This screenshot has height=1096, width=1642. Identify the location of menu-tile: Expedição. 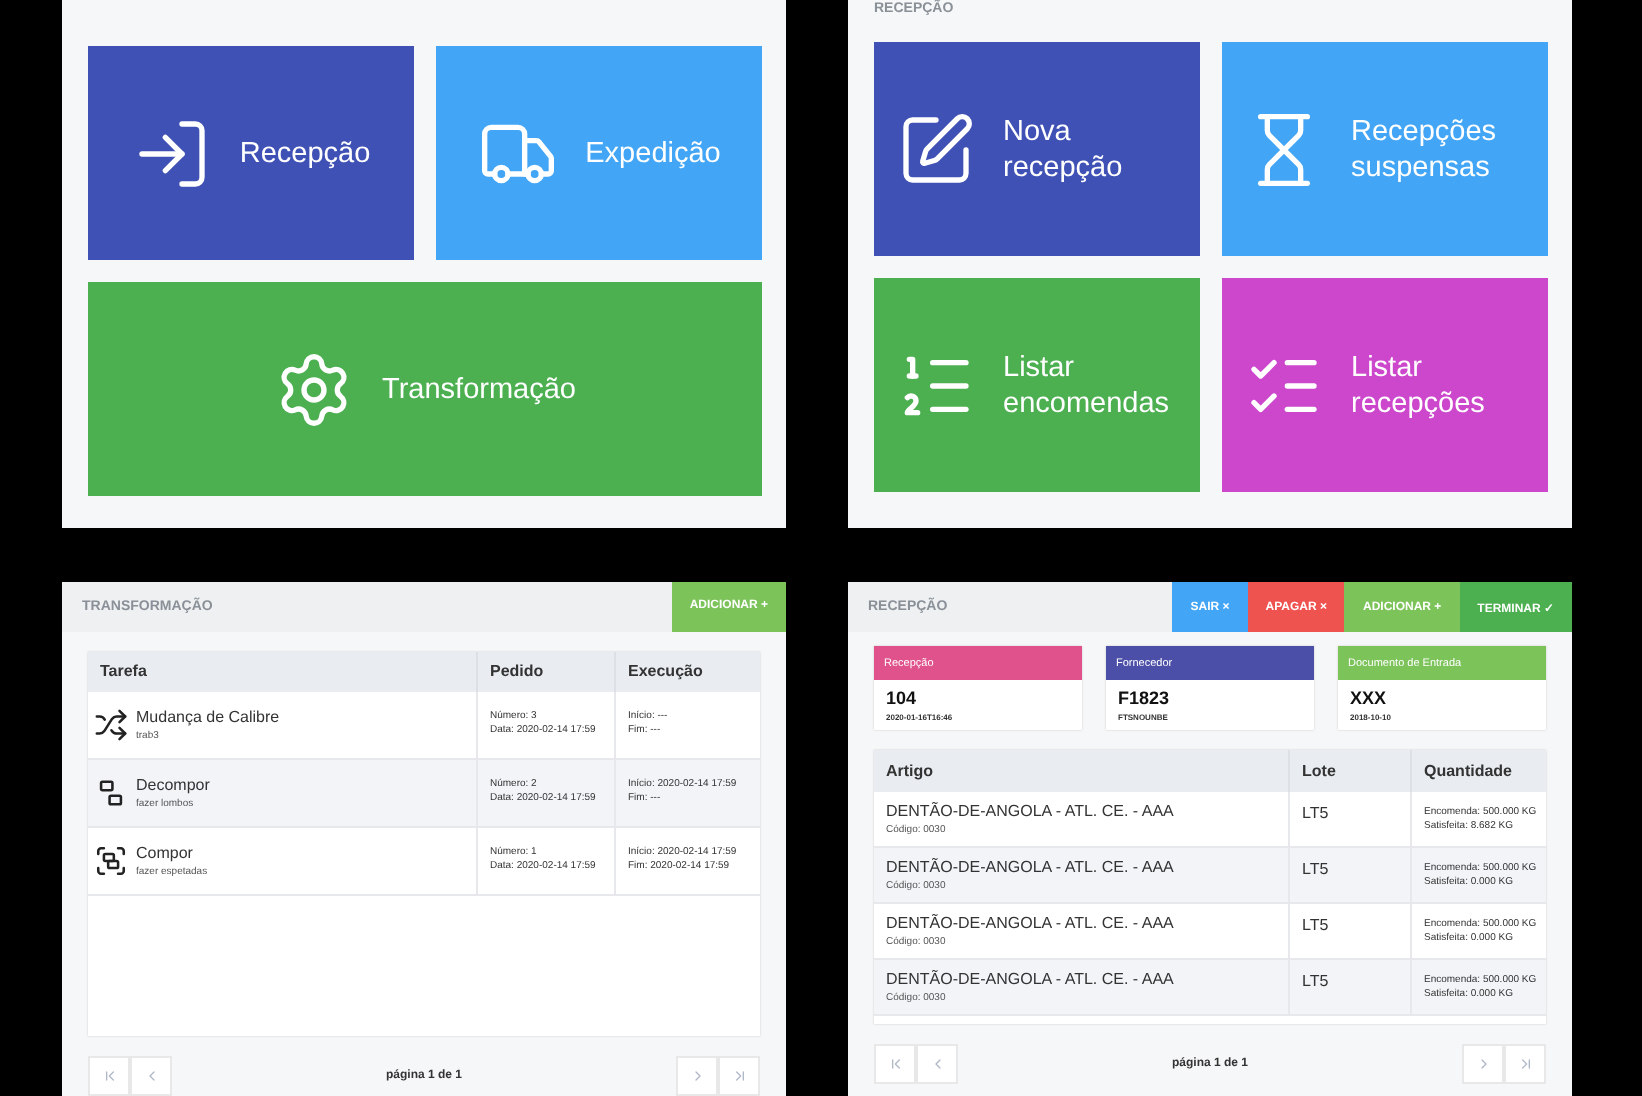
(599, 153).